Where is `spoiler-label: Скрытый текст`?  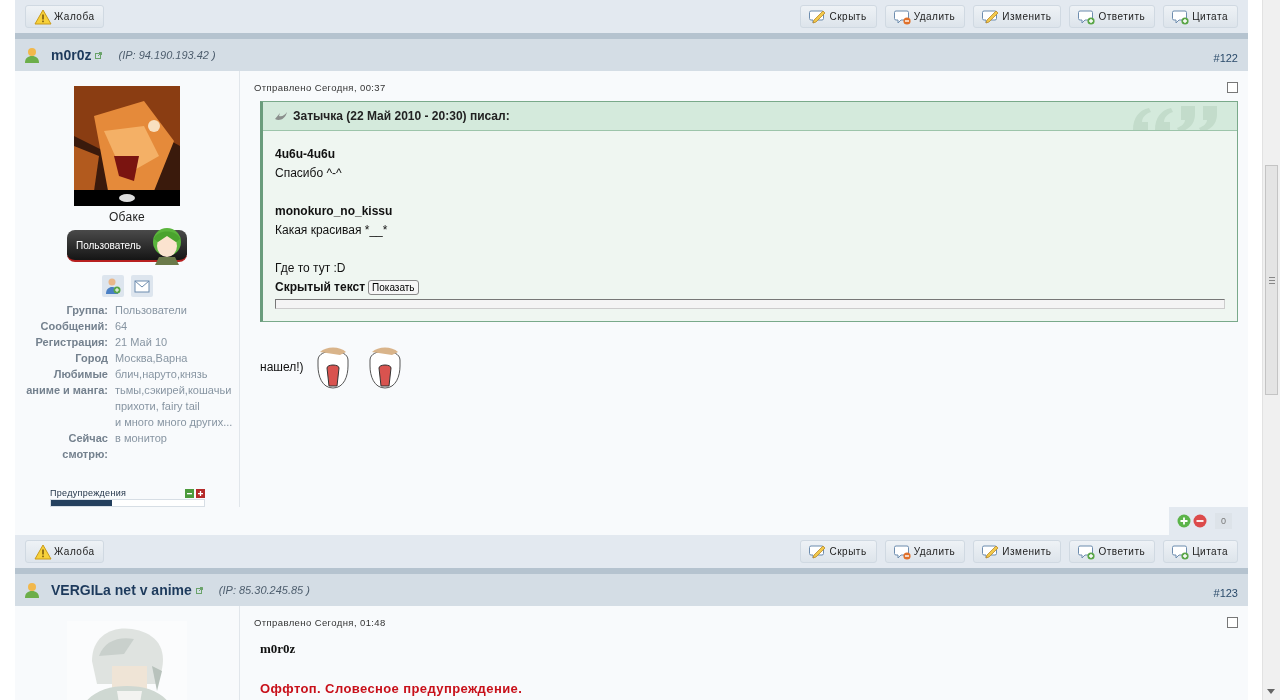
spoiler-label: Скрытый текст is located at coordinates (320, 287).